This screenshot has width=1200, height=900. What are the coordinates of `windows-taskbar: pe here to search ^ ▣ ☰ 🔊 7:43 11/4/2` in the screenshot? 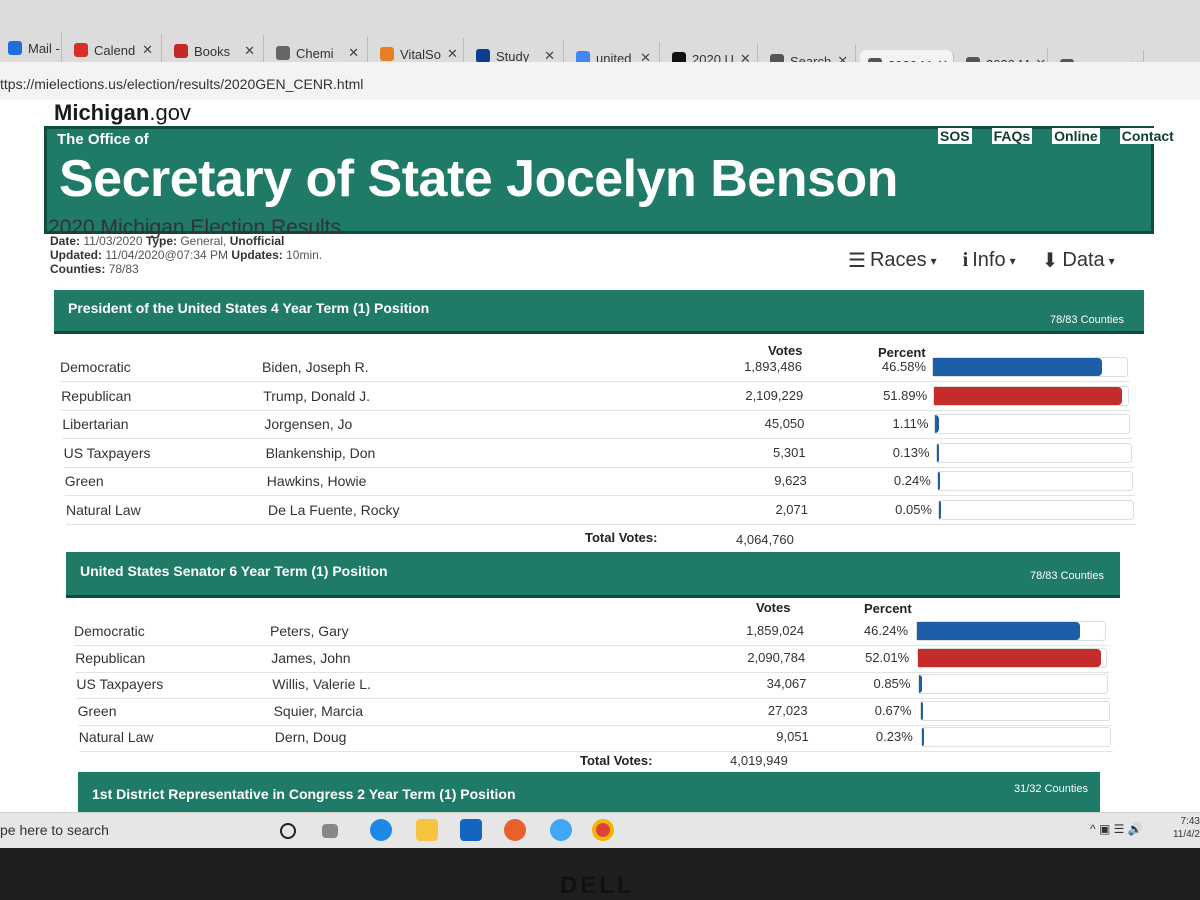 It's located at (600, 830).